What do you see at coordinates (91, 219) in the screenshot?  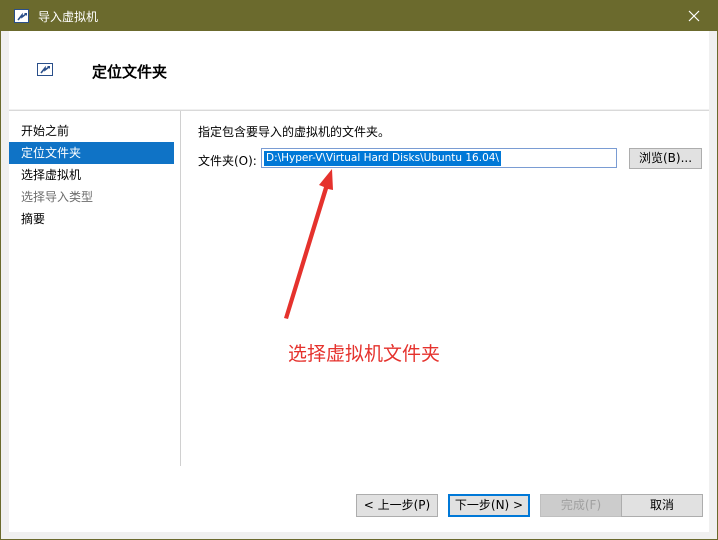 I see `nav-item-summary: 摘要` at bounding box center [91, 219].